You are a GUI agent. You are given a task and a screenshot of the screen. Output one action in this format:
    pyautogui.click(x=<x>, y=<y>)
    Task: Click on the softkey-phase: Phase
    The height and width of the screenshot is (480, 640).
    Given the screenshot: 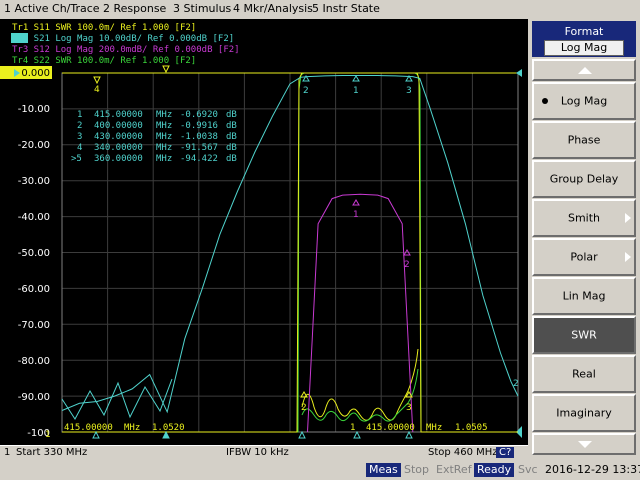 What is the action you would take?
    pyautogui.click(x=584, y=140)
    